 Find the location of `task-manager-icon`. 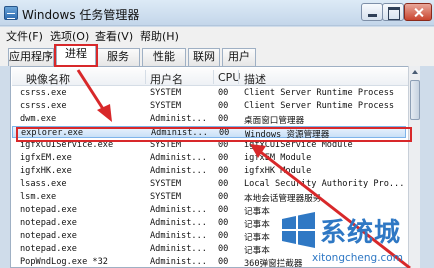

task-manager-icon is located at coordinates (11, 13).